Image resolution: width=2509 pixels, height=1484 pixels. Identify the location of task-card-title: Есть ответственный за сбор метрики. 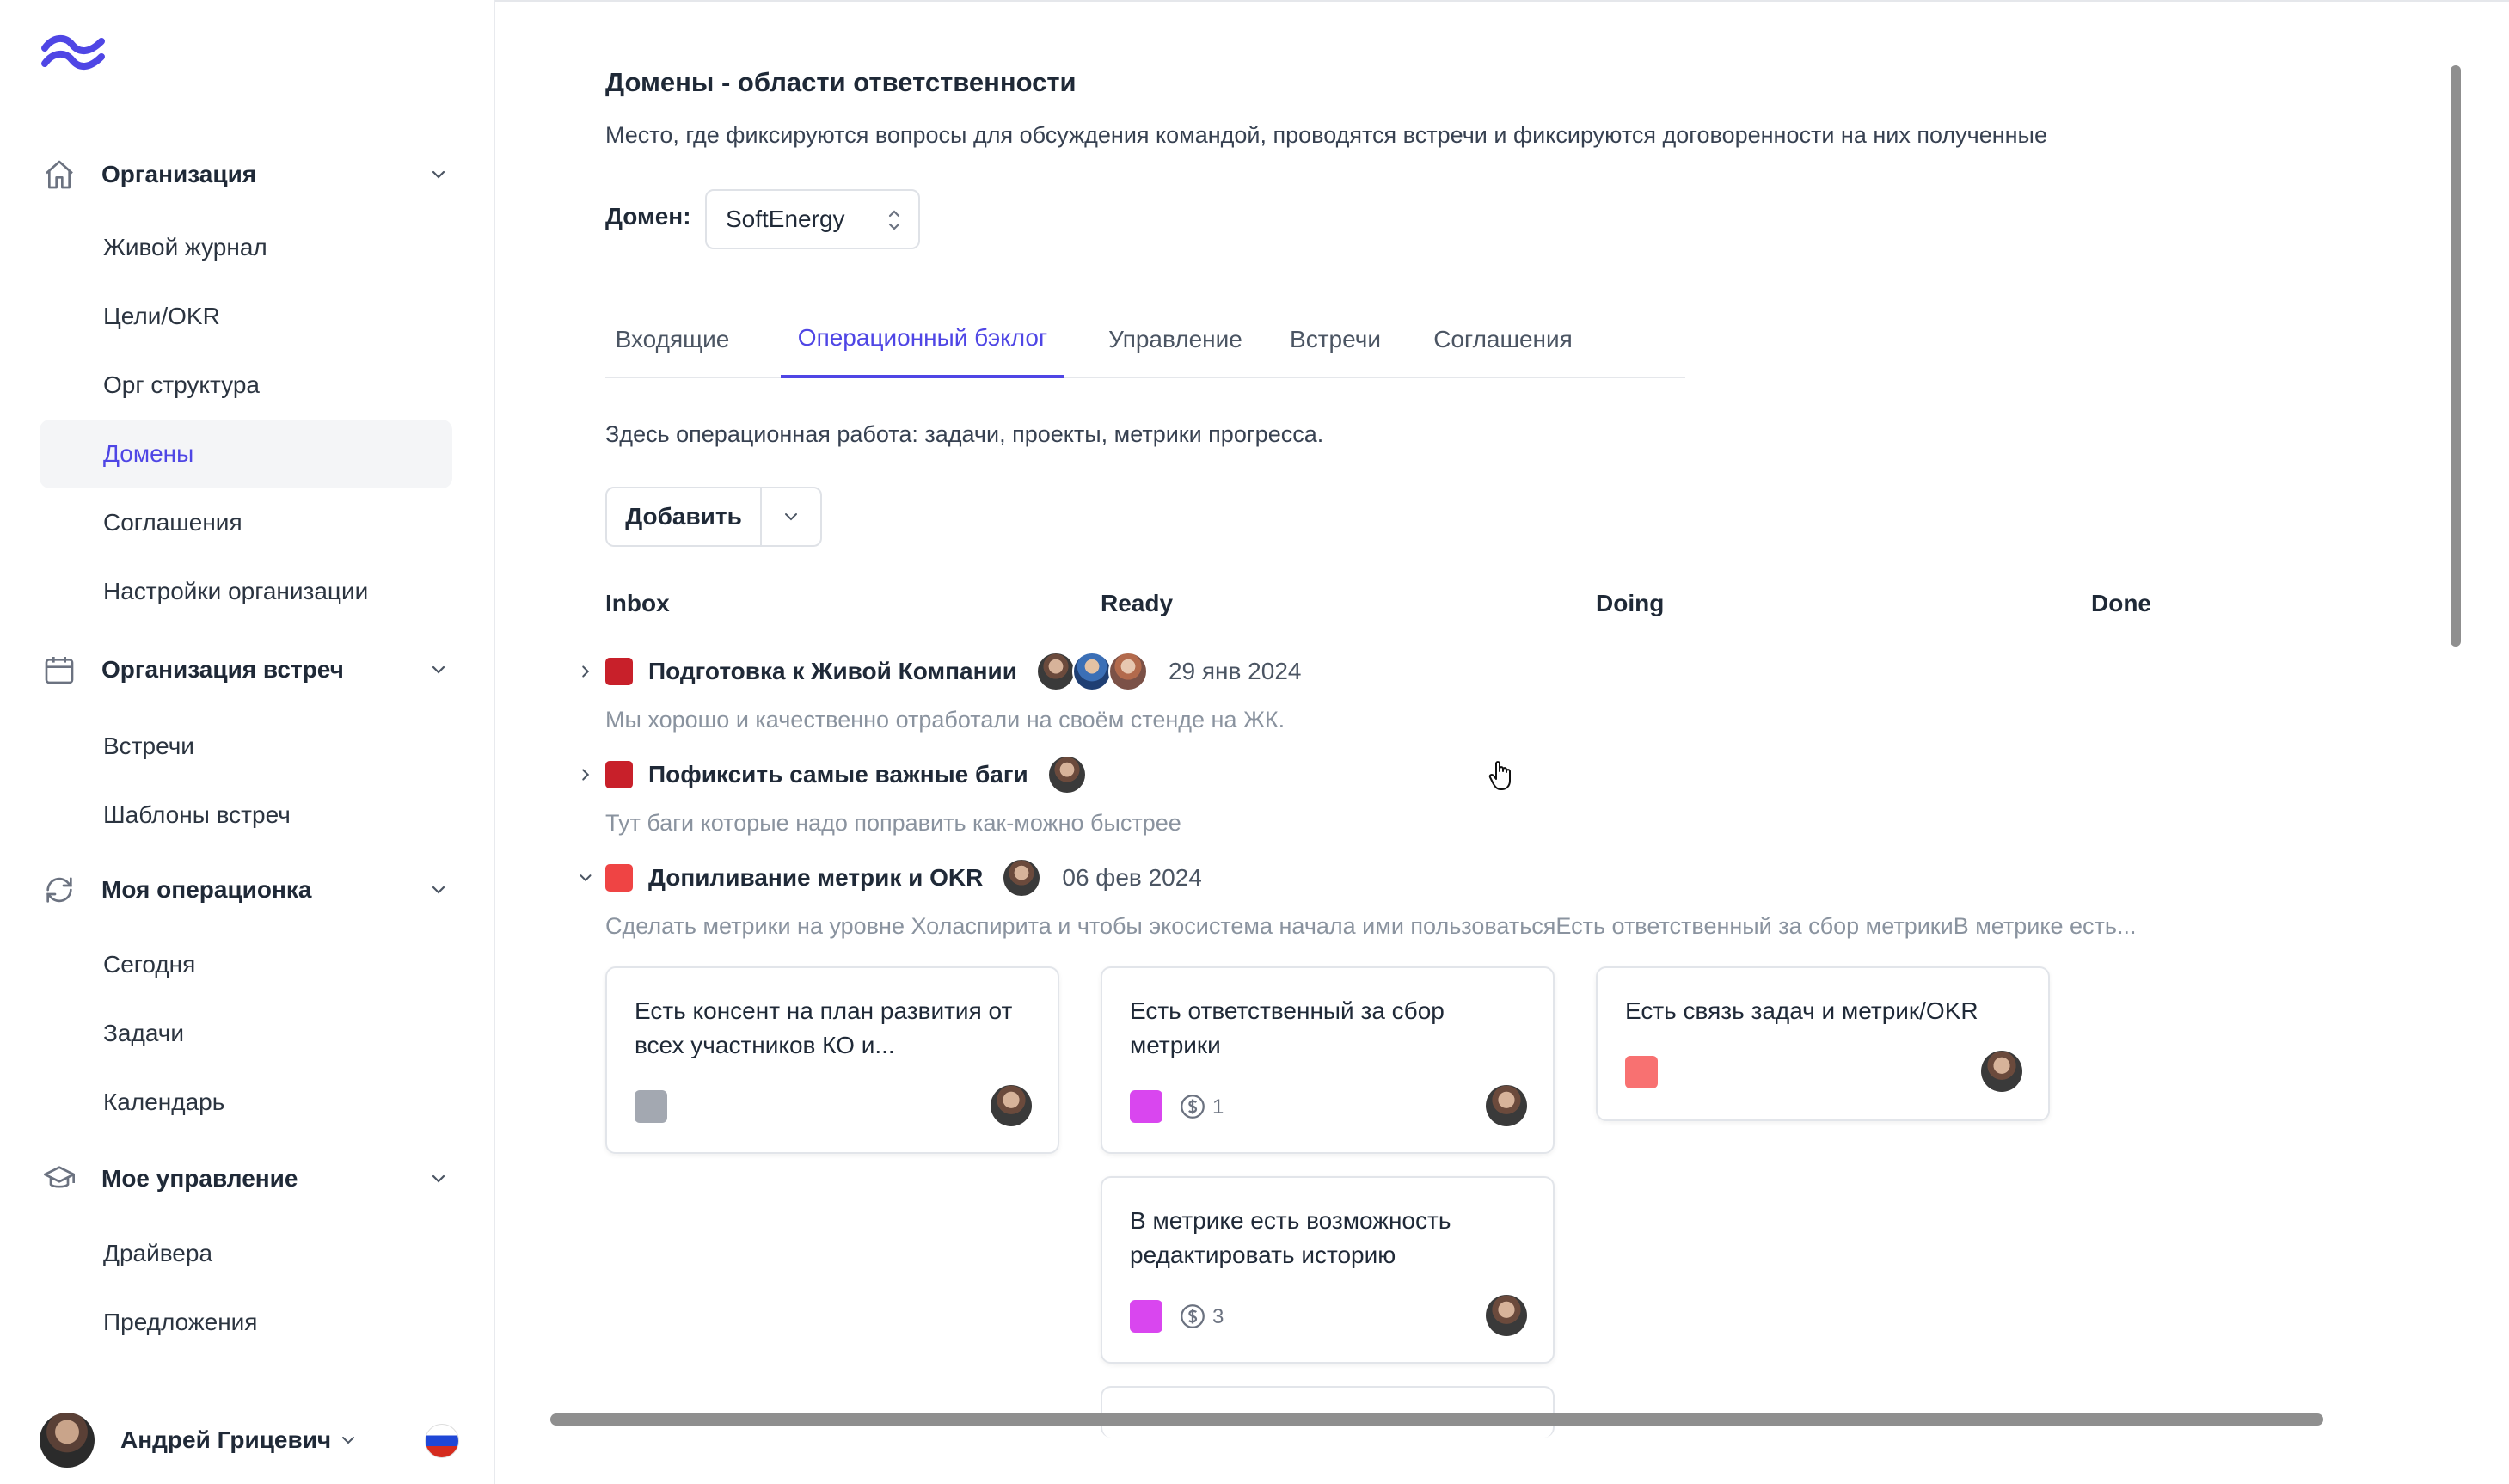
(1287, 1027).